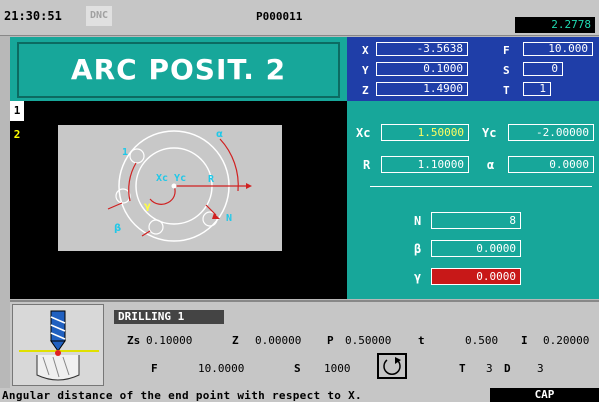 Image resolution: width=599 pixels, height=402 pixels. Describe the element at coordinates (365, 70) in the screenshot. I see `axis-y-label: Y` at that location.